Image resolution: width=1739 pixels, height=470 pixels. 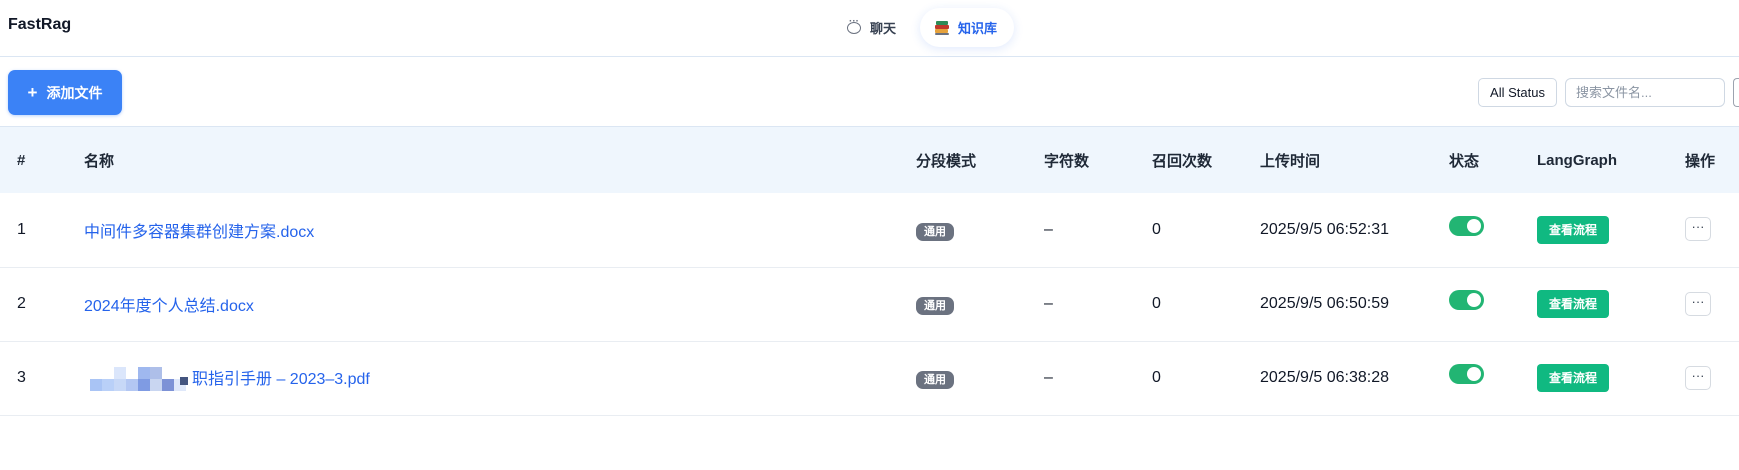 I want to click on tab-chat: 聊天, so click(x=877, y=27).